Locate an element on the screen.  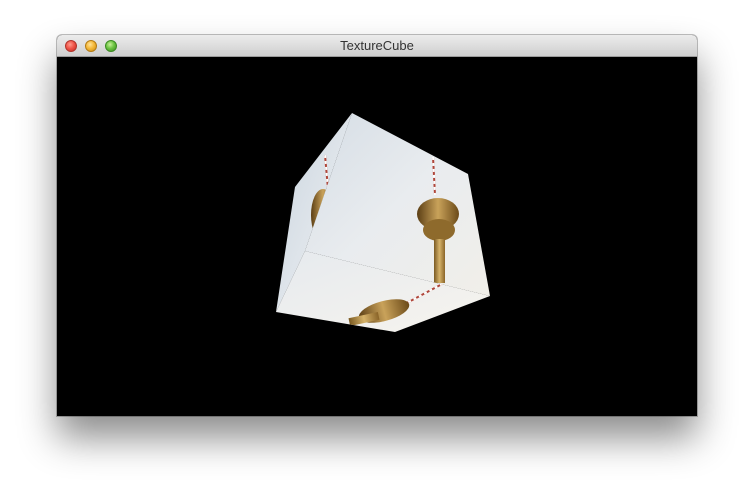
title-bar: TextureCube is located at coordinates (377, 46).